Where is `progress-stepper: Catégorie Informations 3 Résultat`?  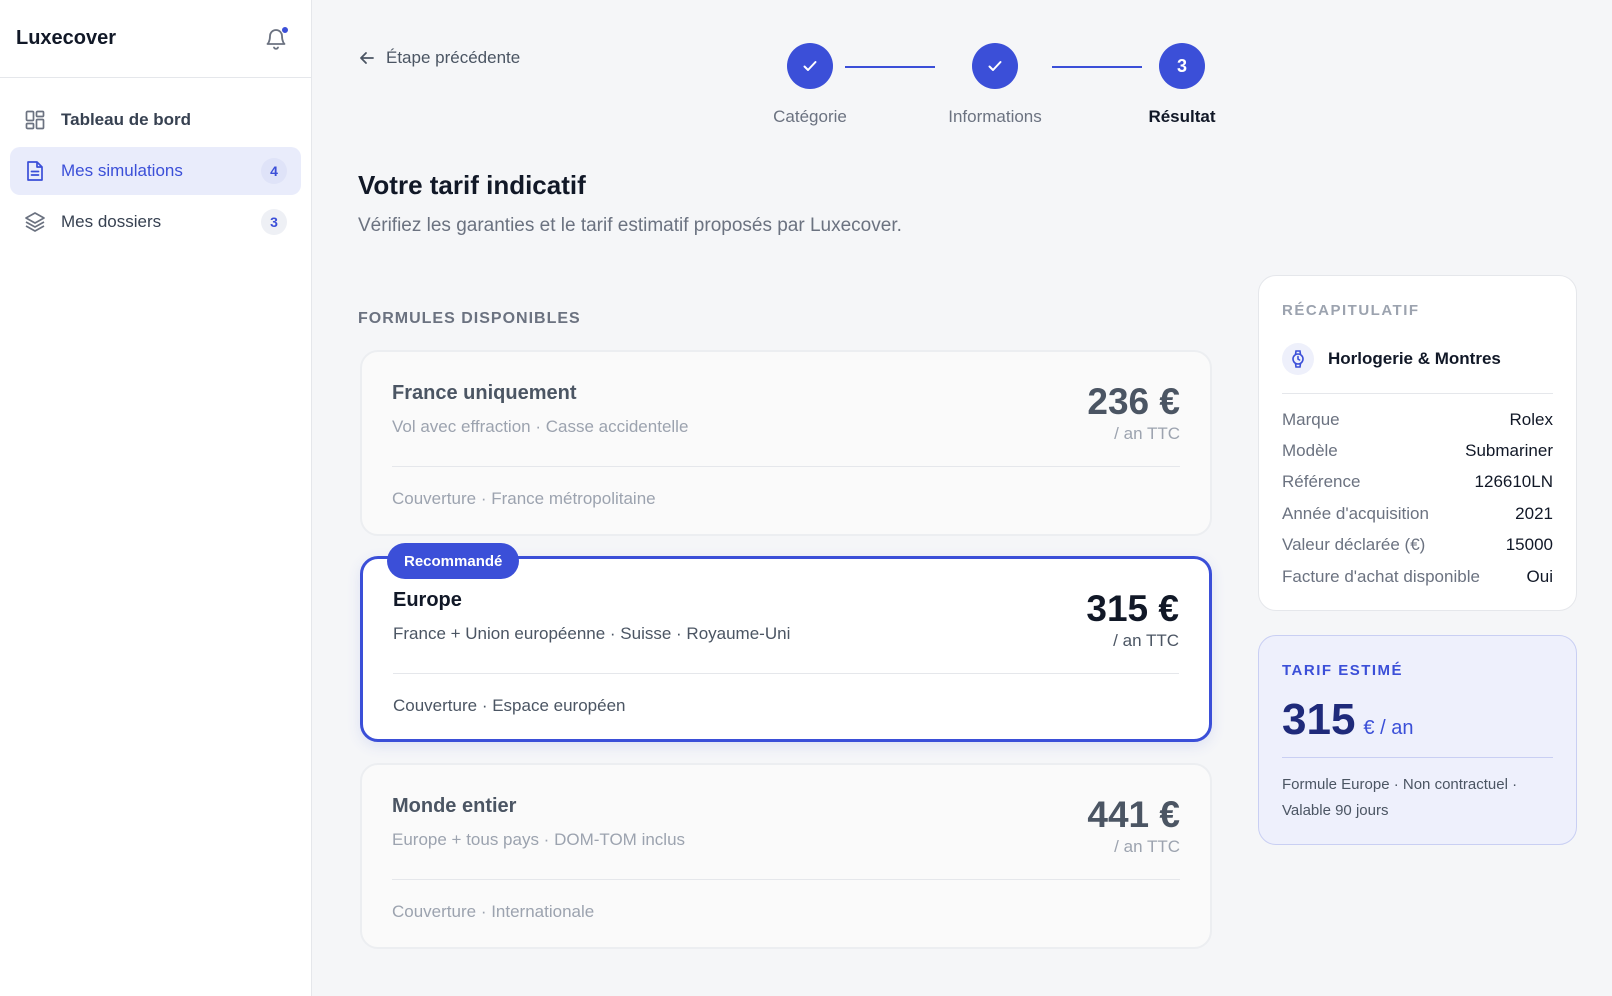
progress-stepper: Catégorie Informations 3 Résultat is located at coordinates (990, 84).